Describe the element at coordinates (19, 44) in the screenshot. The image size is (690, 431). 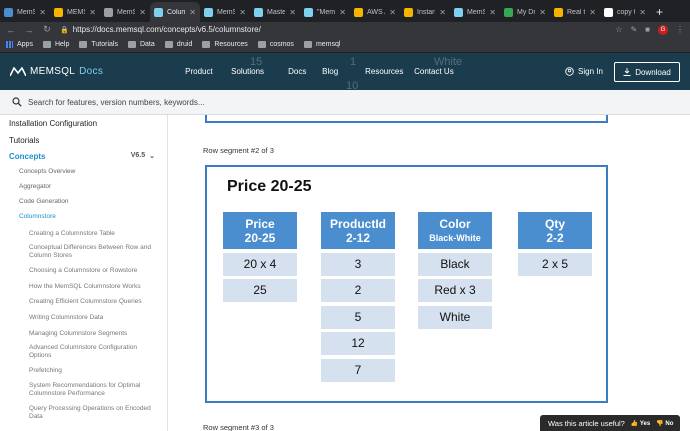
I see `bookmark-item: Apps` at that location.